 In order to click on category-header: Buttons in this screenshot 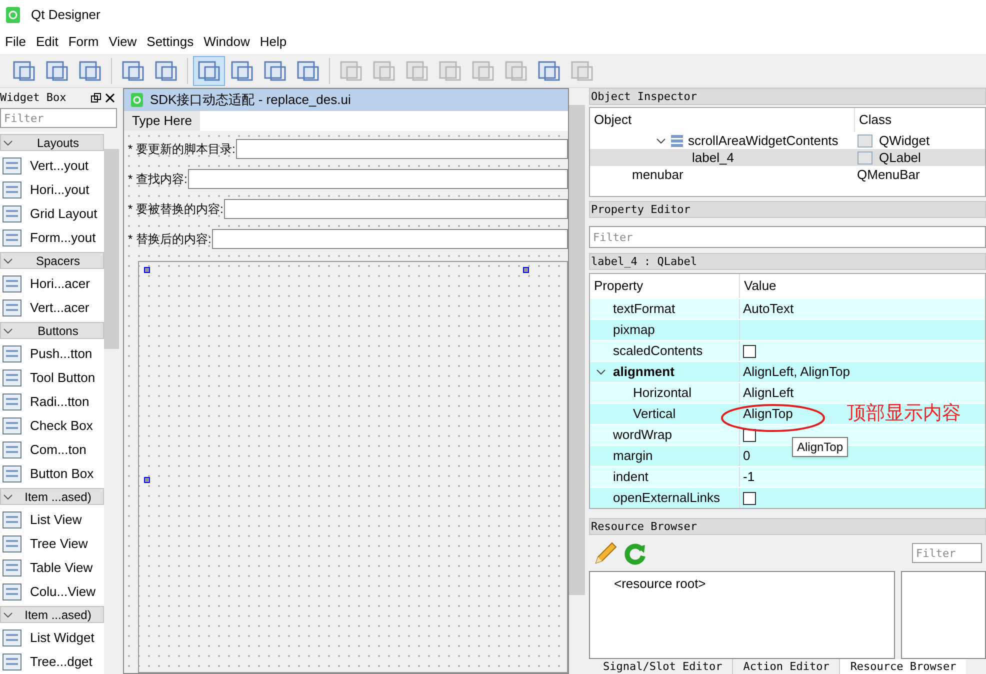, I will do `click(52, 330)`.